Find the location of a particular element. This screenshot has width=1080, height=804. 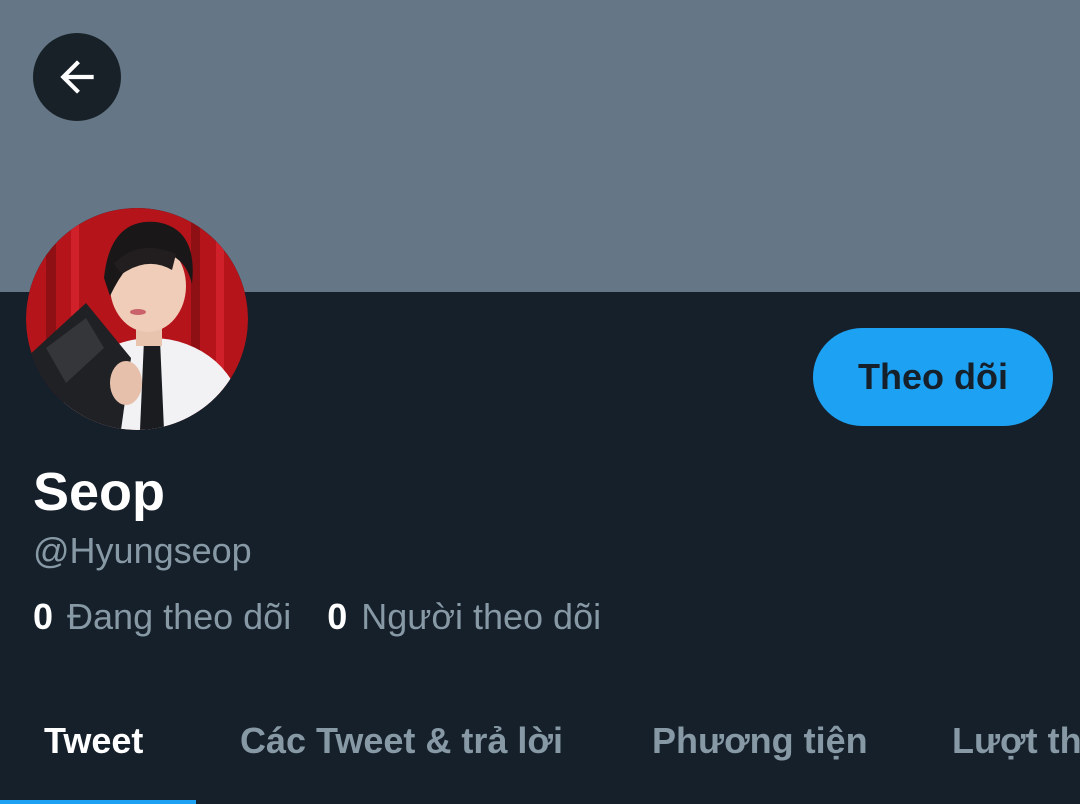

tab-tweets-and-replies: Các Tweet & trả lời is located at coordinates (401, 741).